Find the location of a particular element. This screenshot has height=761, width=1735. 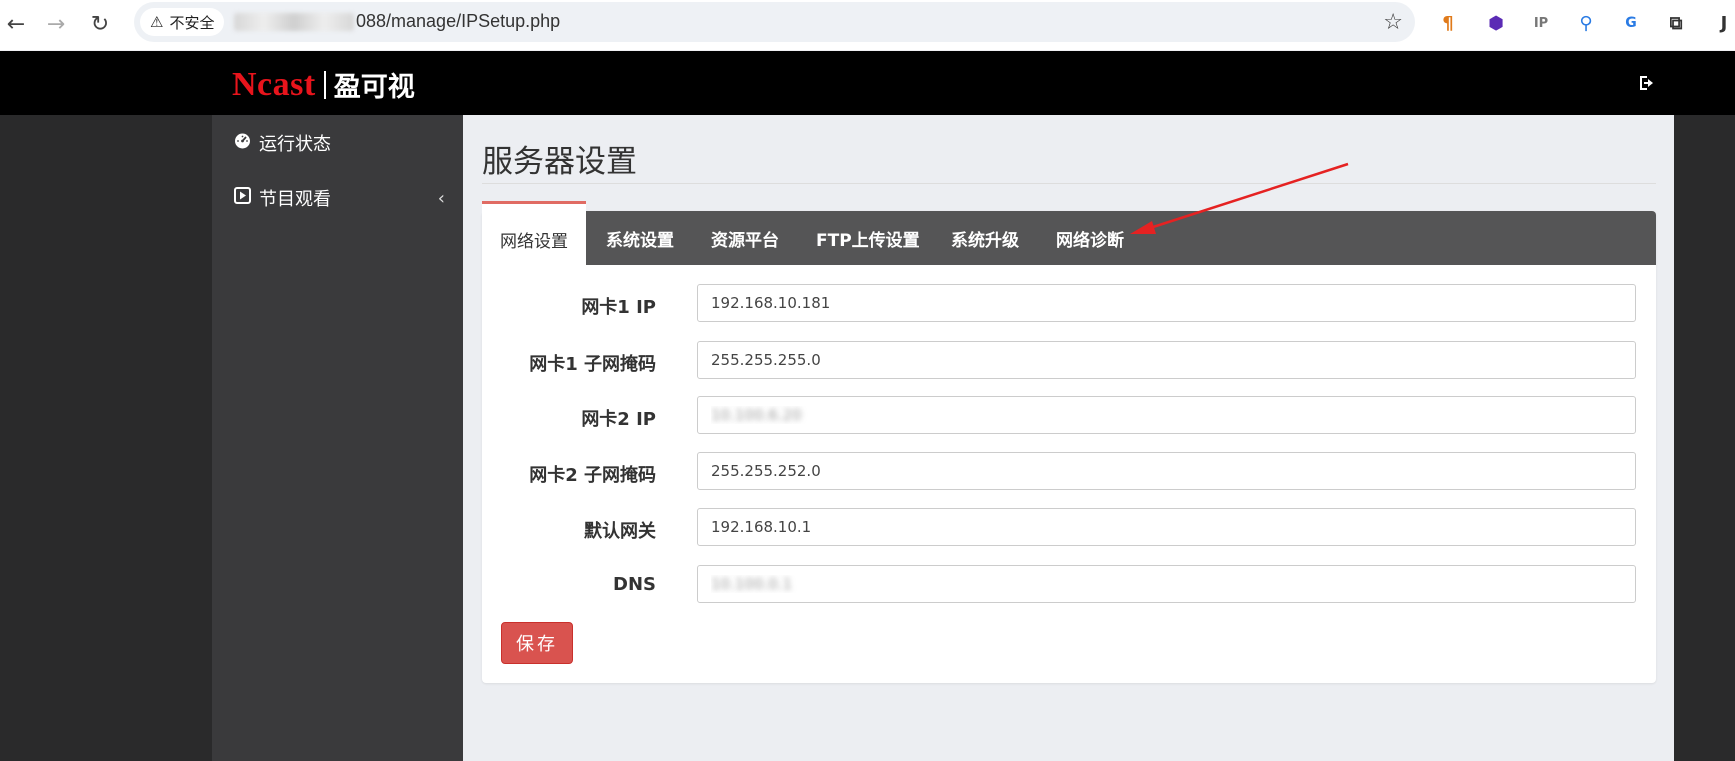

sidebar-item-program: 节目观看 ‹ is located at coordinates (337, 198).